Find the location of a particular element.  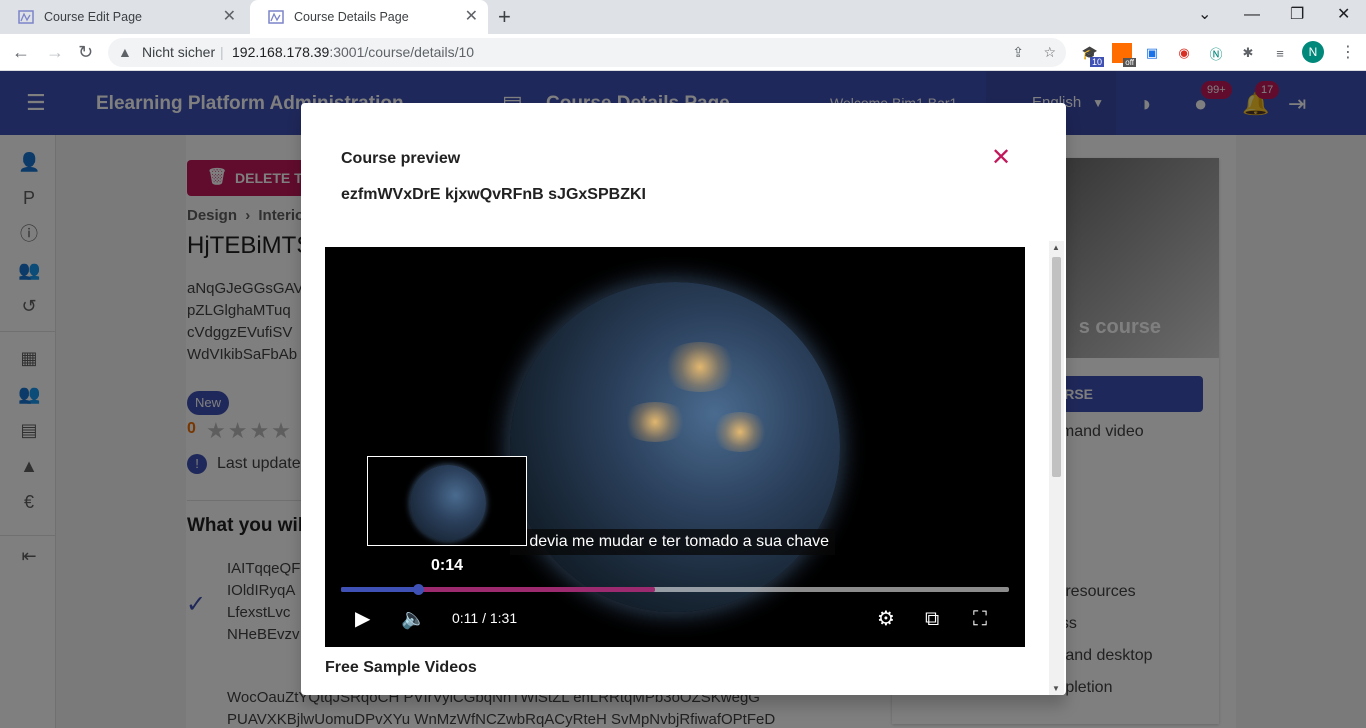

seek-preview-thumbnail is located at coordinates (447, 501).